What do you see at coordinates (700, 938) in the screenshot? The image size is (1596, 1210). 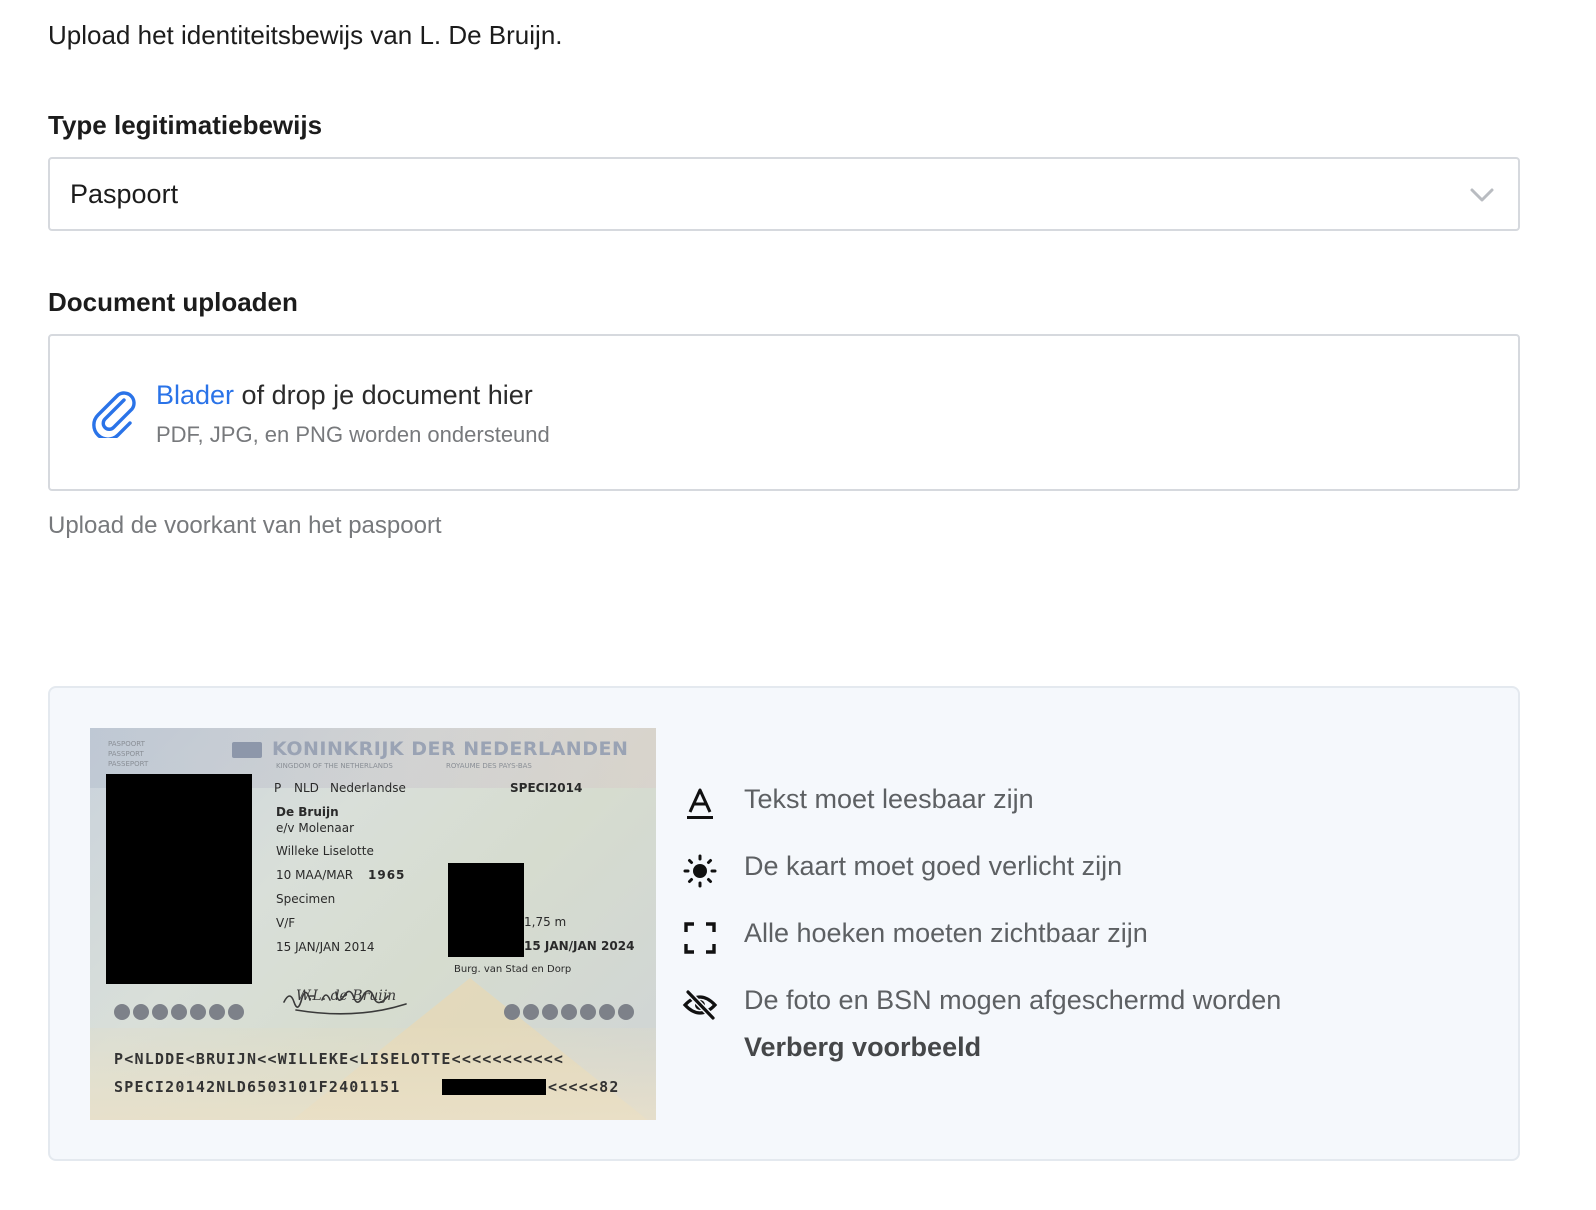 I see `corners-icon` at bounding box center [700, 938].